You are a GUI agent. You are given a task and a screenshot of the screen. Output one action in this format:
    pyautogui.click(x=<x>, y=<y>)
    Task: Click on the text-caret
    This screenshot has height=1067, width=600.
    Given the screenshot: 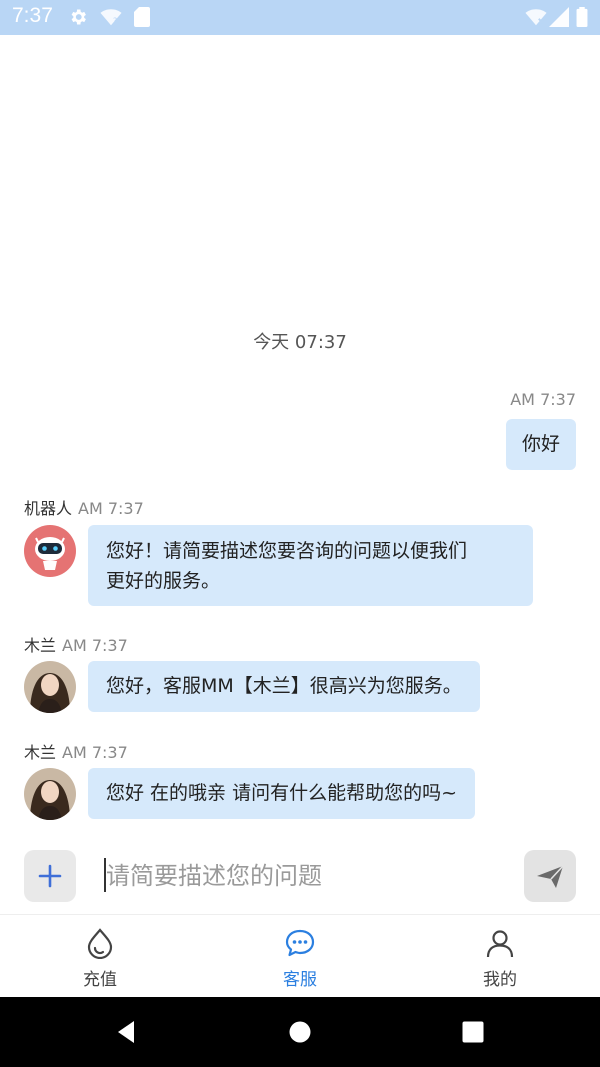 What is the action you would take?
    pyautogui.click(x=105, y=875)
    